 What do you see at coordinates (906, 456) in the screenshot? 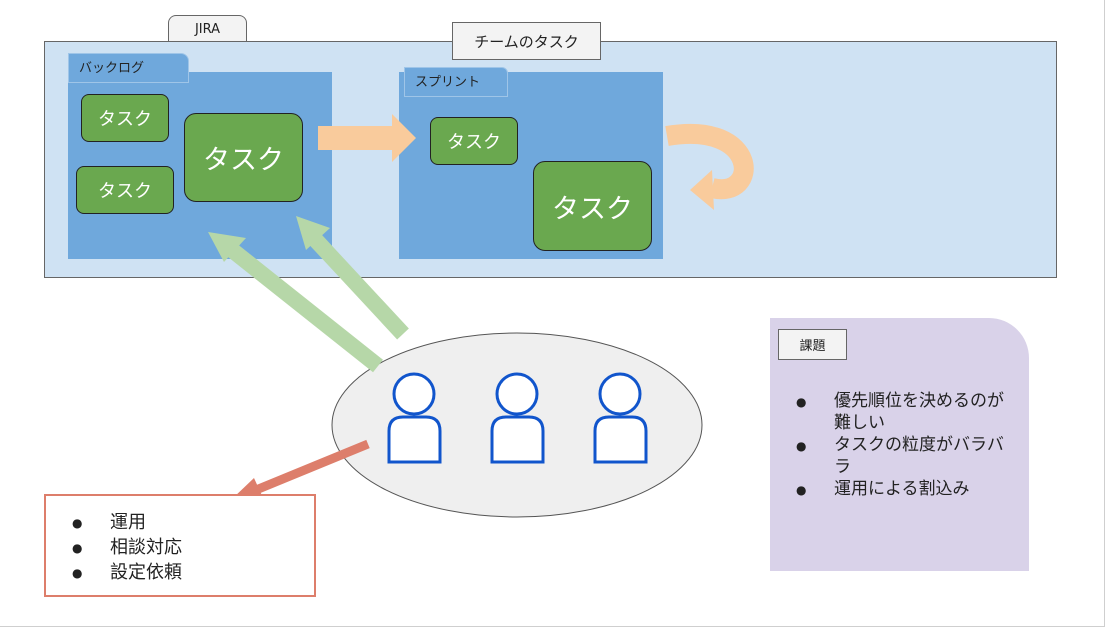
I see `issue-item: タスクの粒度がバラバラ` at bounding box center [906, 456].